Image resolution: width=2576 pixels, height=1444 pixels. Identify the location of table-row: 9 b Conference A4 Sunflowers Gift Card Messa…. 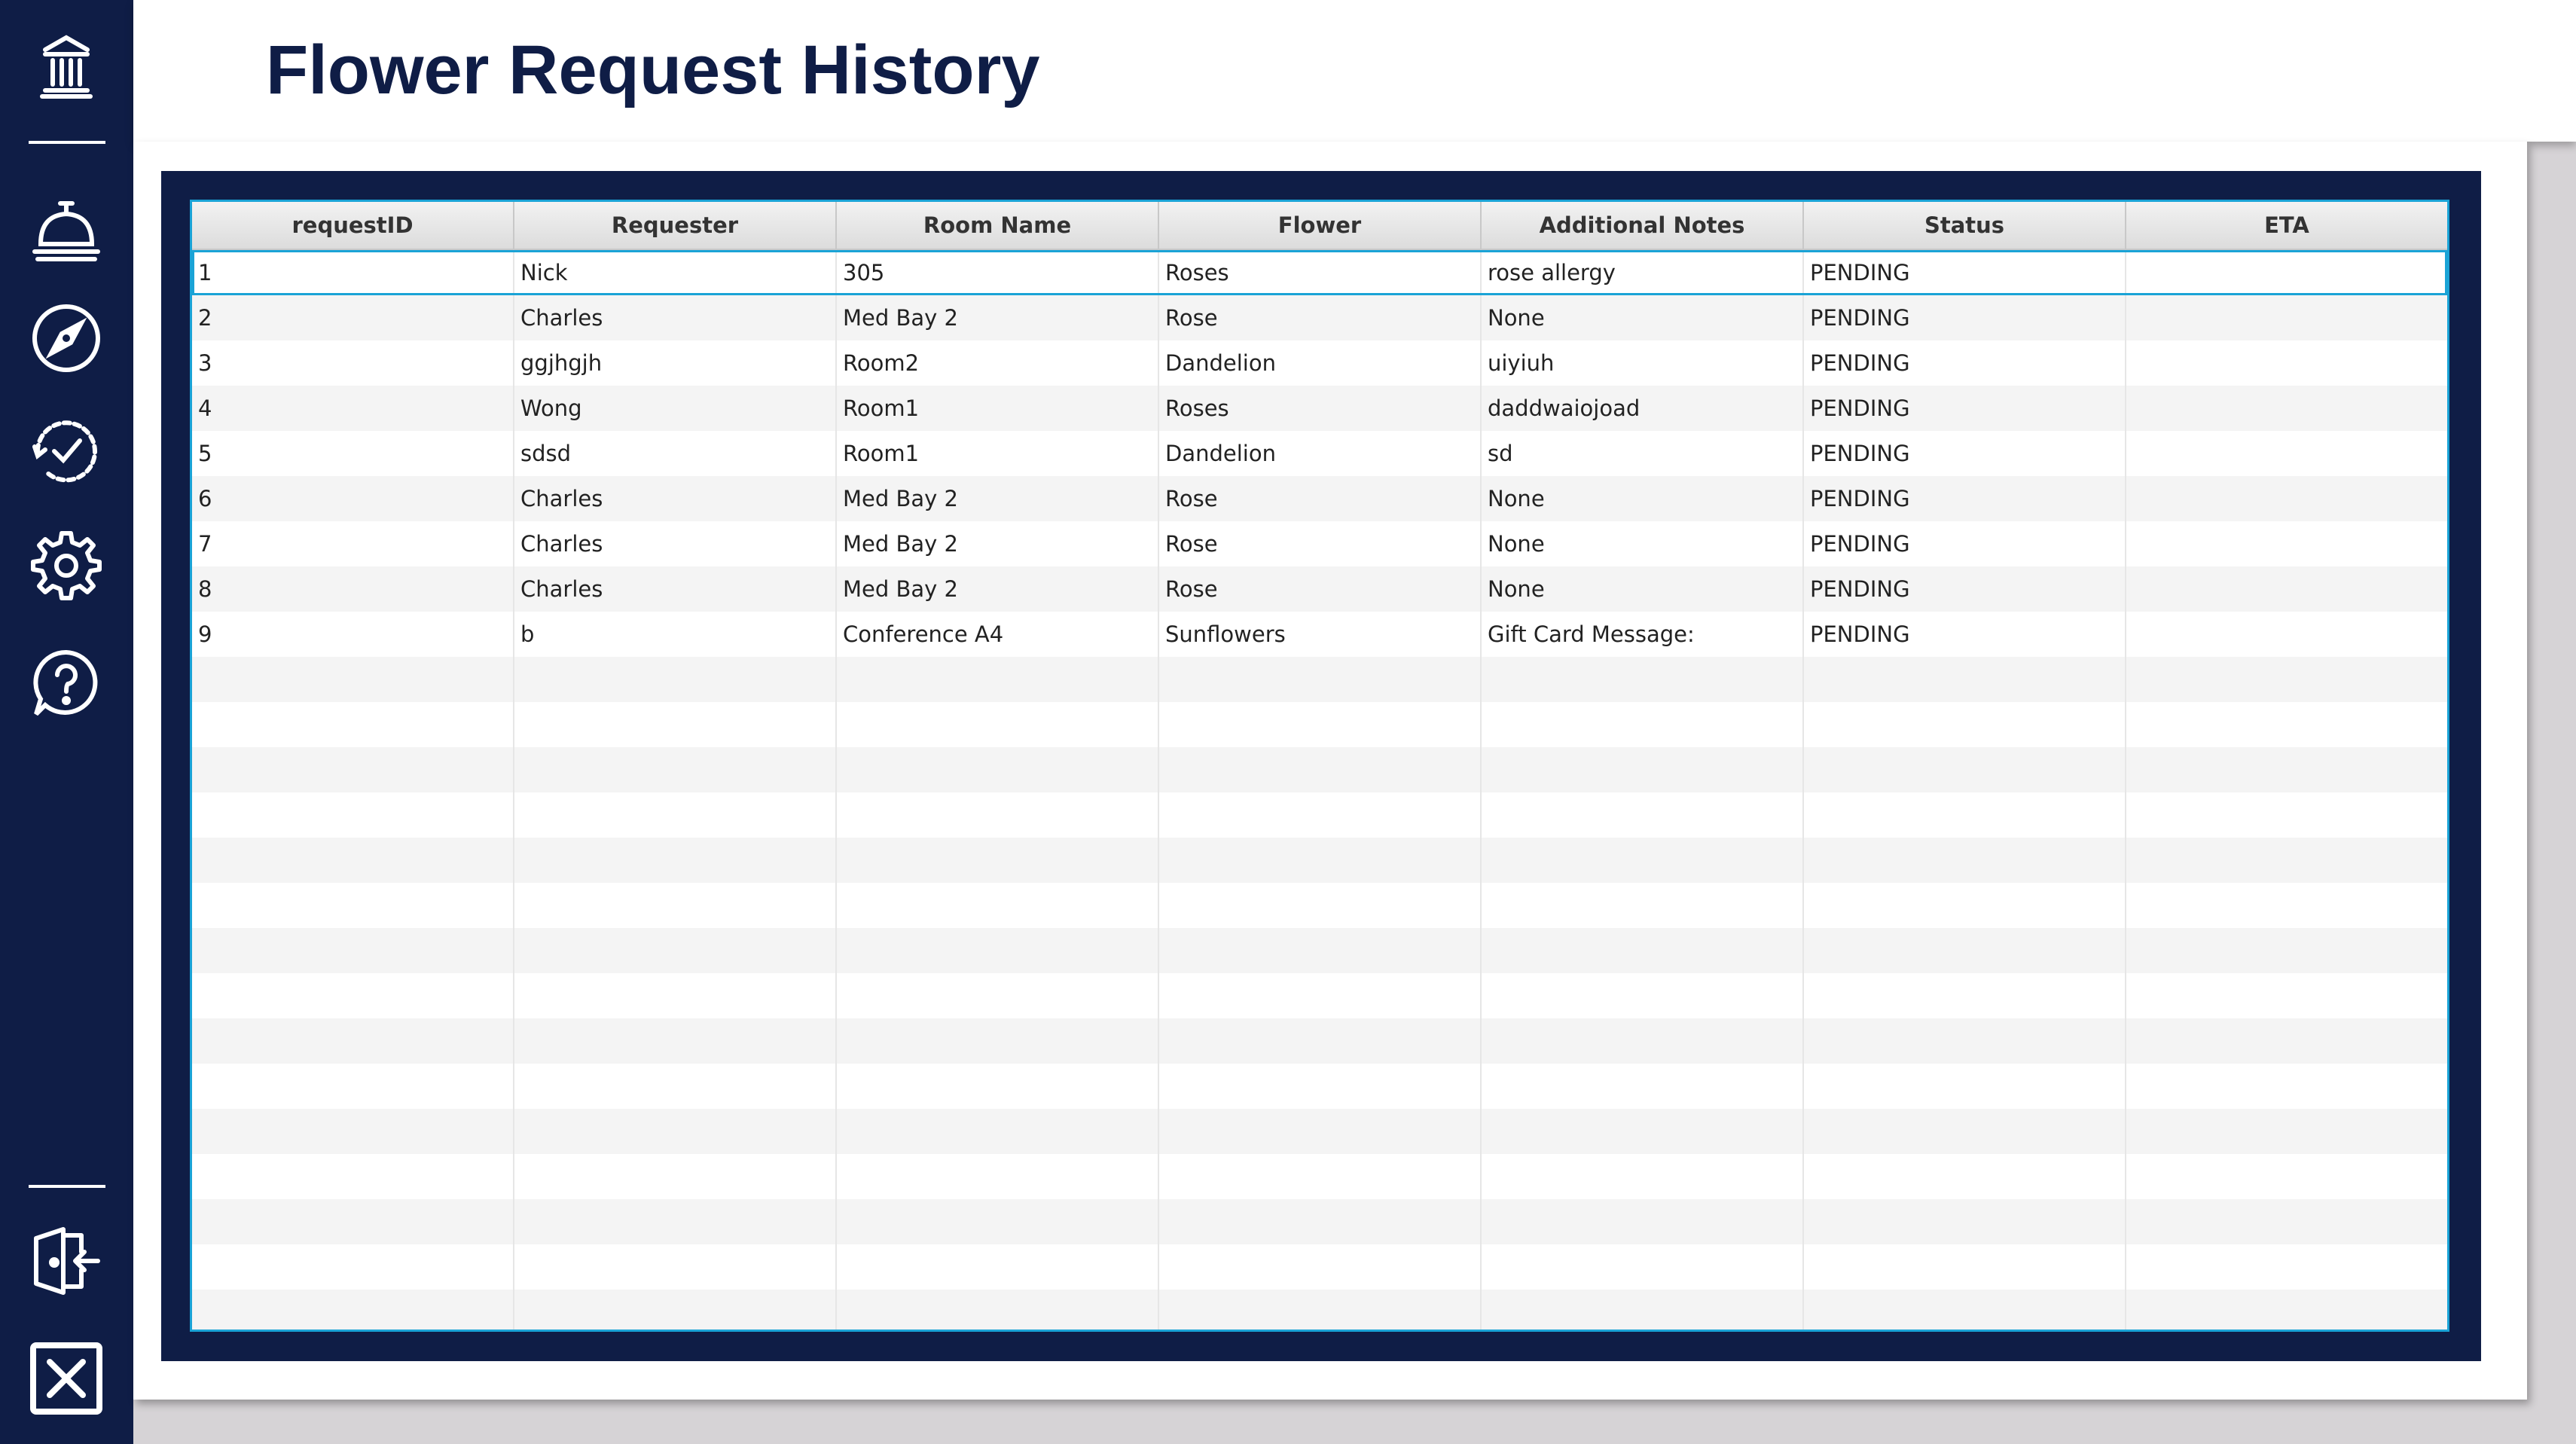
(1320, 634).